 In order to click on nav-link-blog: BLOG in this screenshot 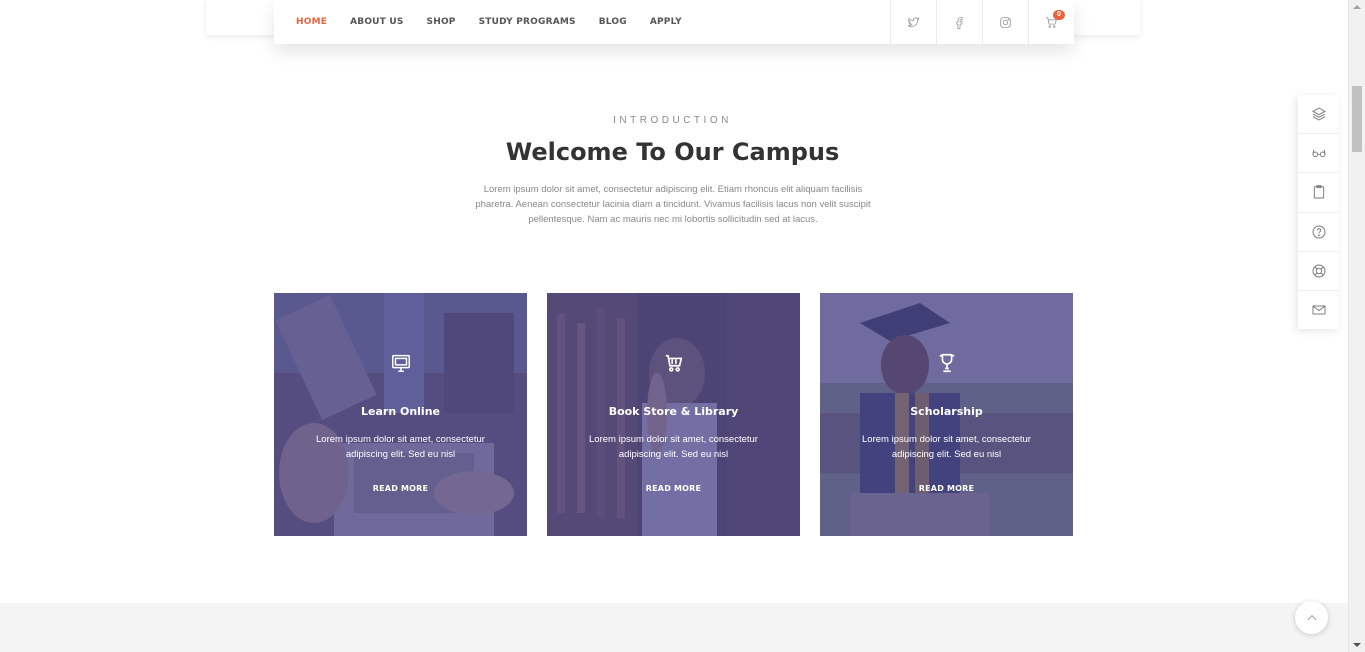, I will do `click(613, 22)`.